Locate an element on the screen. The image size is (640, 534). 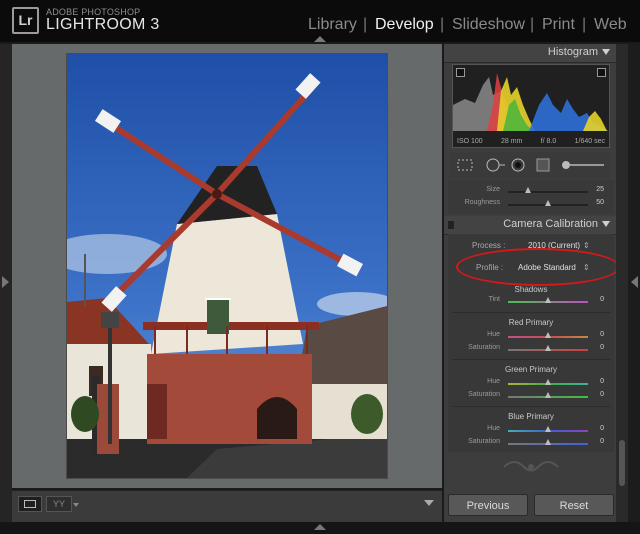
histogram-graph: ISO 100 28 mm f/ 8.0 1/640 sec is located at coordinates (531, 106).